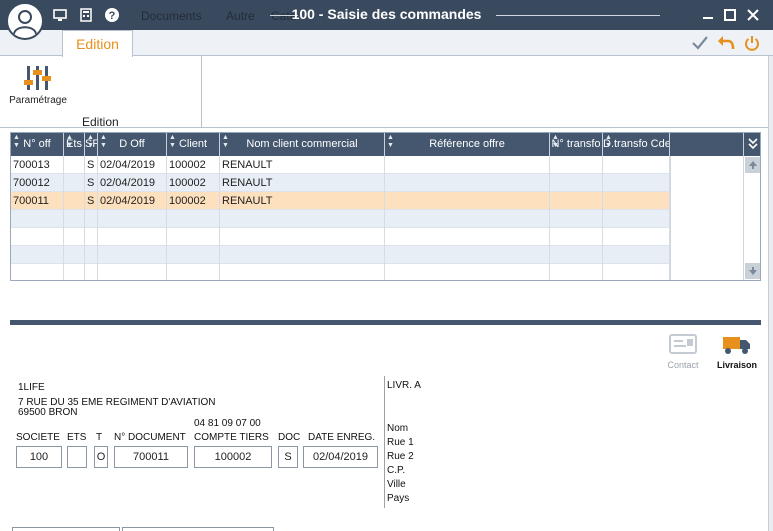 This screenshot has width=773, height=531. I want to click on delivery-field-rue1: Rue 1, so click(400, 442).